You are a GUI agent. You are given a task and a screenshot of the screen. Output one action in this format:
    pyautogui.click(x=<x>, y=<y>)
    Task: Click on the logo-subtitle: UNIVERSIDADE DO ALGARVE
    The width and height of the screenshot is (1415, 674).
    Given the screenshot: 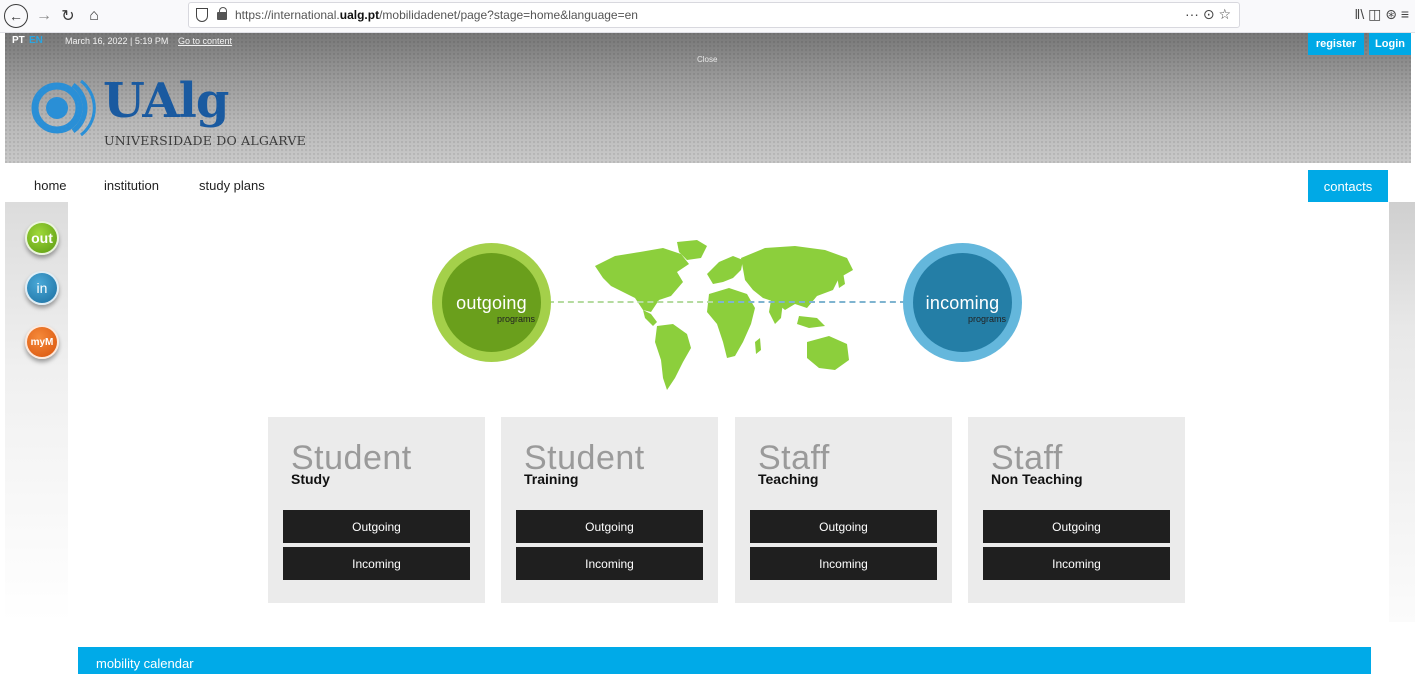 What is the action you would take?
    pyautogui.click(x=205, y=140)
    